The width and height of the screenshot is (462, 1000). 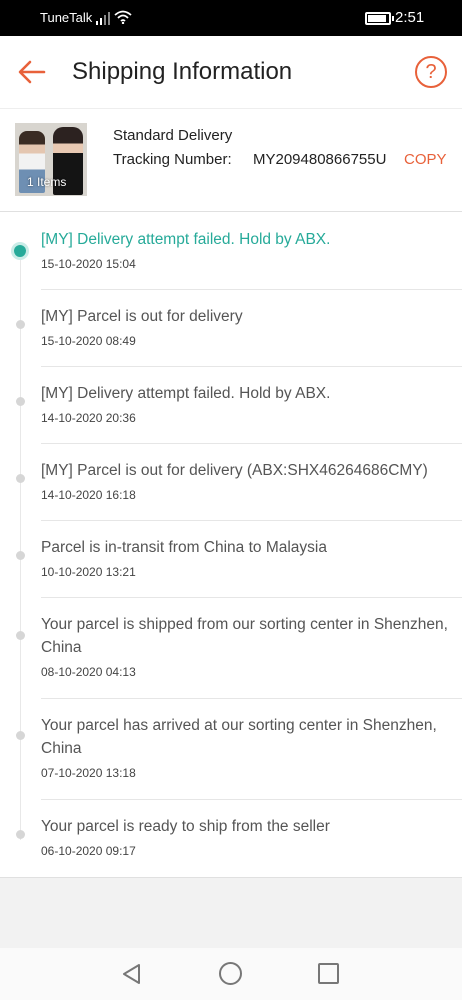 What do you see at coordinates (88, 418) in the screenshot?
I see `event-time: 14-10-2020 20:36` at bounding box center [88, 418].